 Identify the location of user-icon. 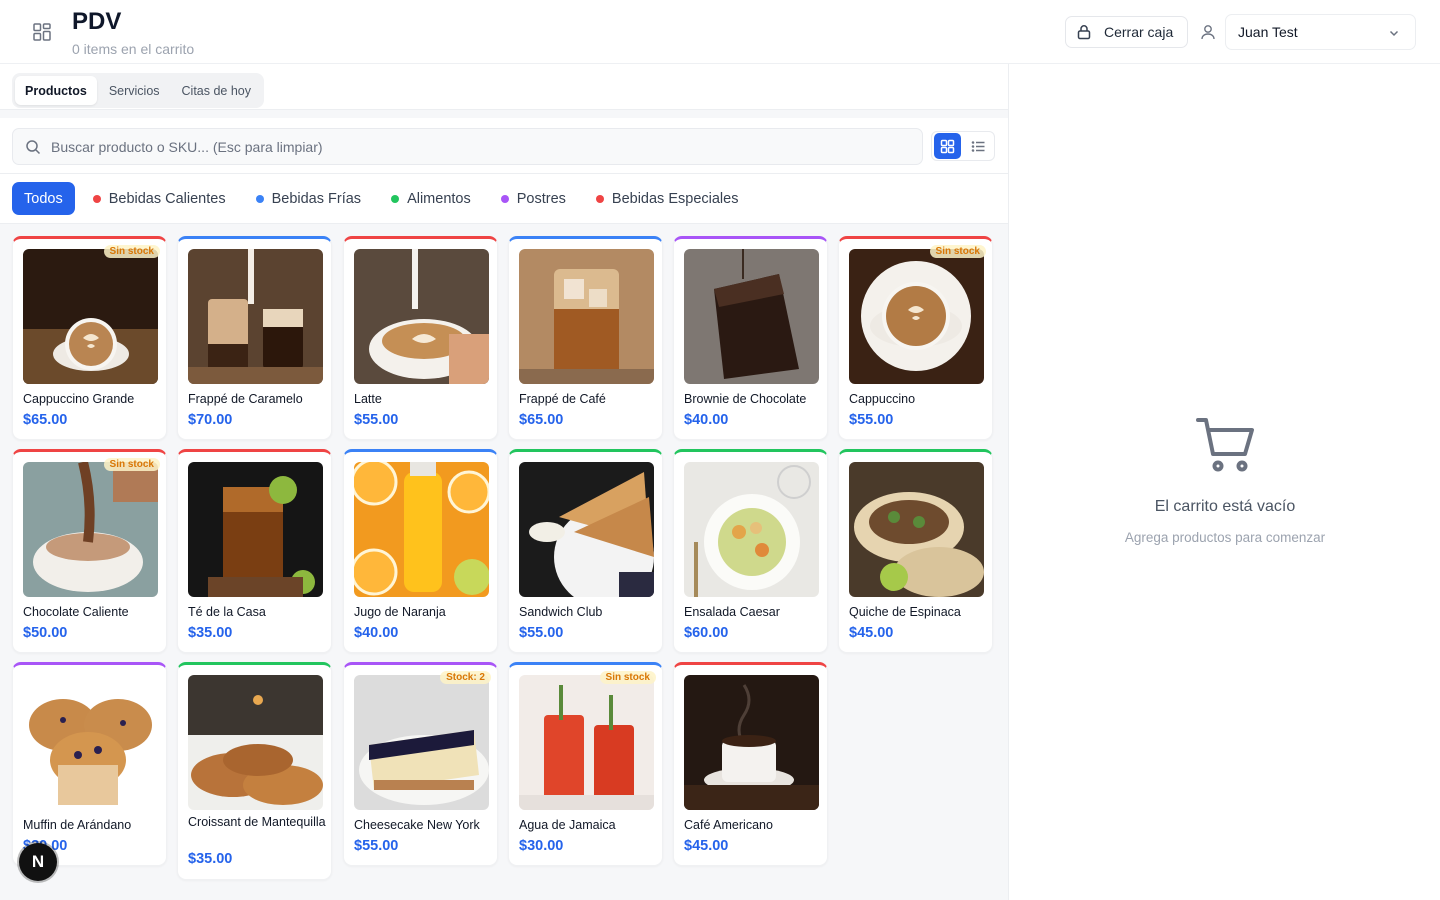
(1208, 32).